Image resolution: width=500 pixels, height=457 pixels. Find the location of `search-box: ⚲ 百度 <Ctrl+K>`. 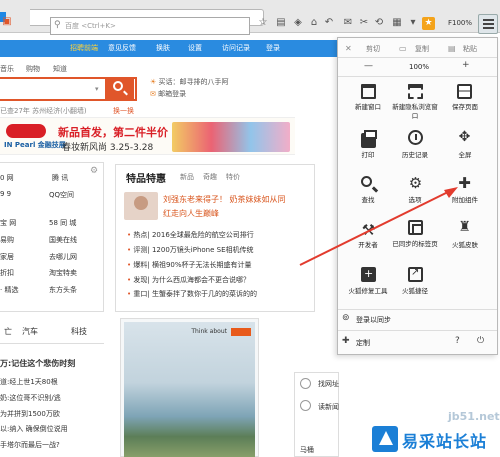

search-box: ⚲ 百度 <Ctrl+K> is located at coordinates (150, 26).